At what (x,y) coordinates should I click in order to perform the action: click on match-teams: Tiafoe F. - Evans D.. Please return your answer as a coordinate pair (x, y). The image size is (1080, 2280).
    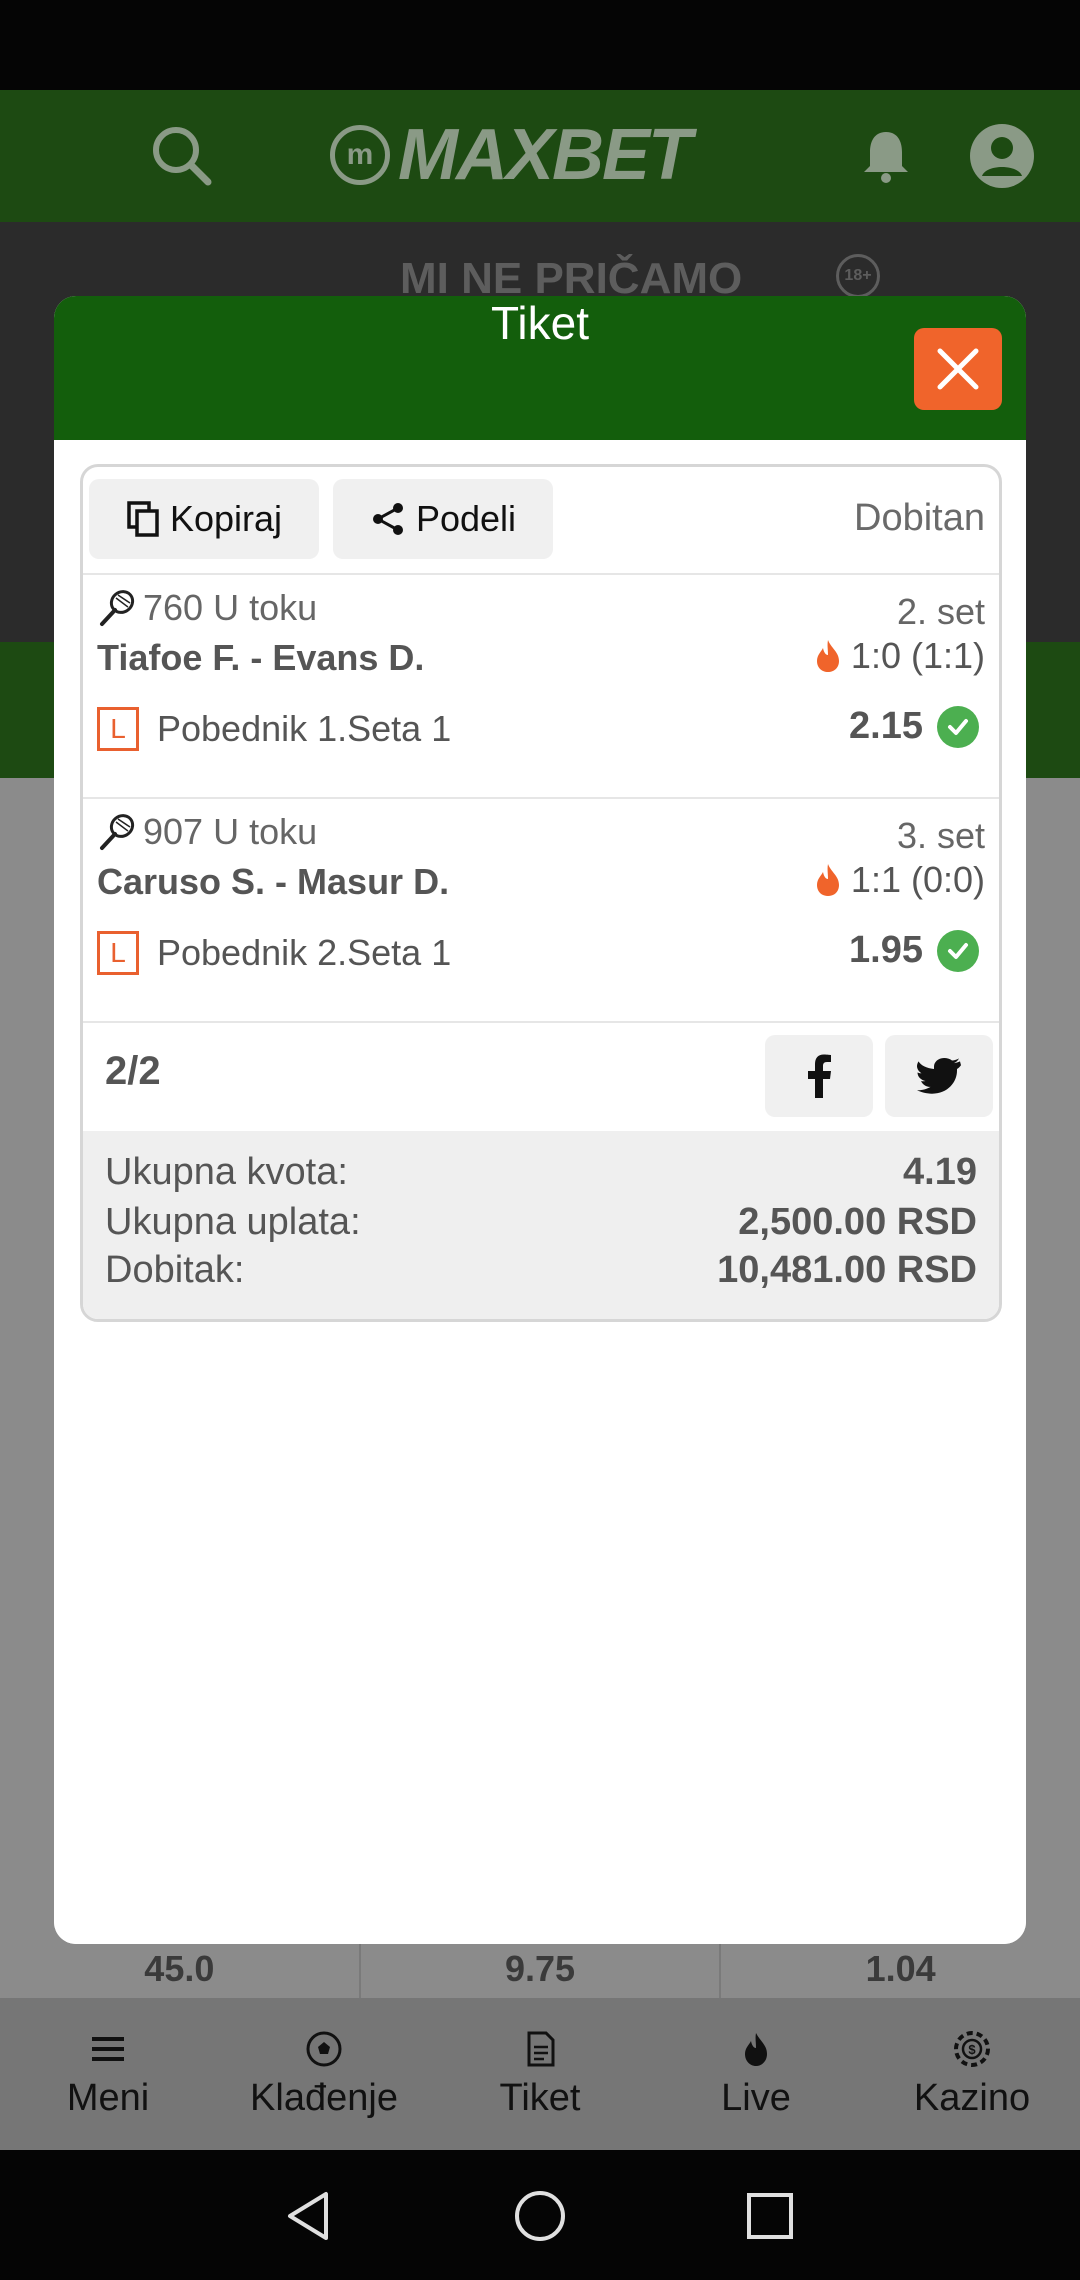
    Looking at the image, I should click on (261, 657).